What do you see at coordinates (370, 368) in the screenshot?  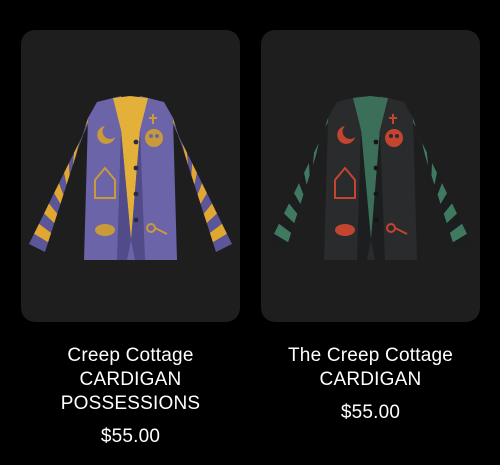 I see `product-title: The Creep Cottage CARDIGAN` at bounding box center [370, 368].